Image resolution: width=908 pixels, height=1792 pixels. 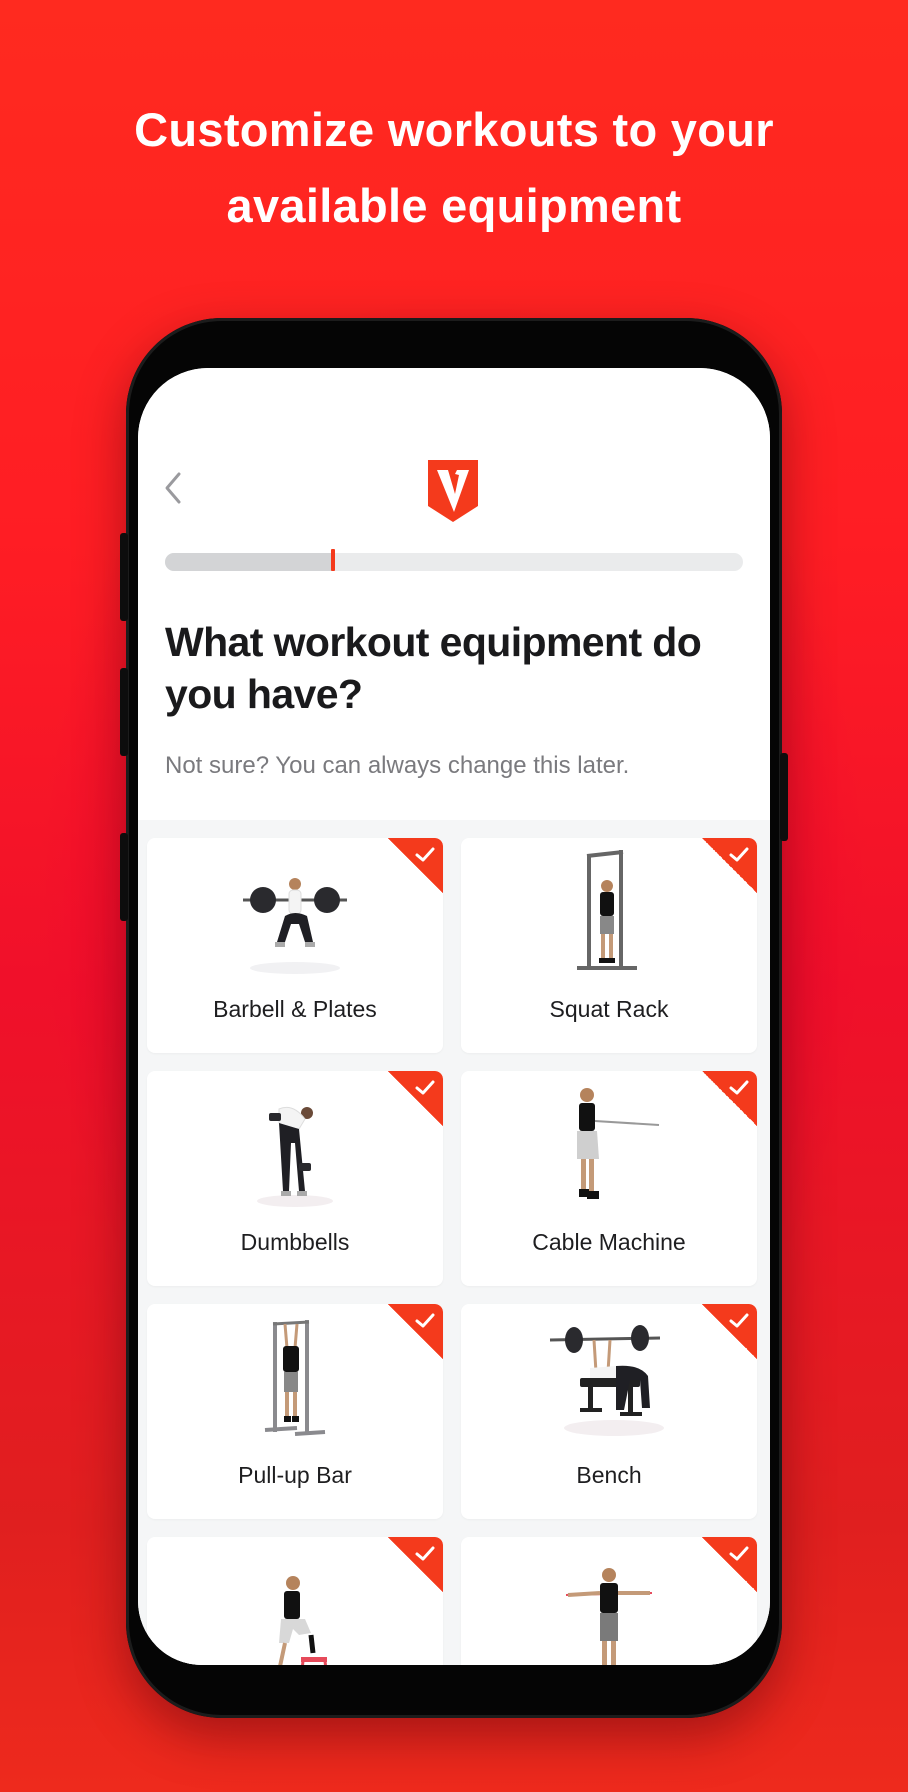 I want to click on headline-line-2: available equipment, so click(x=454, y=205).